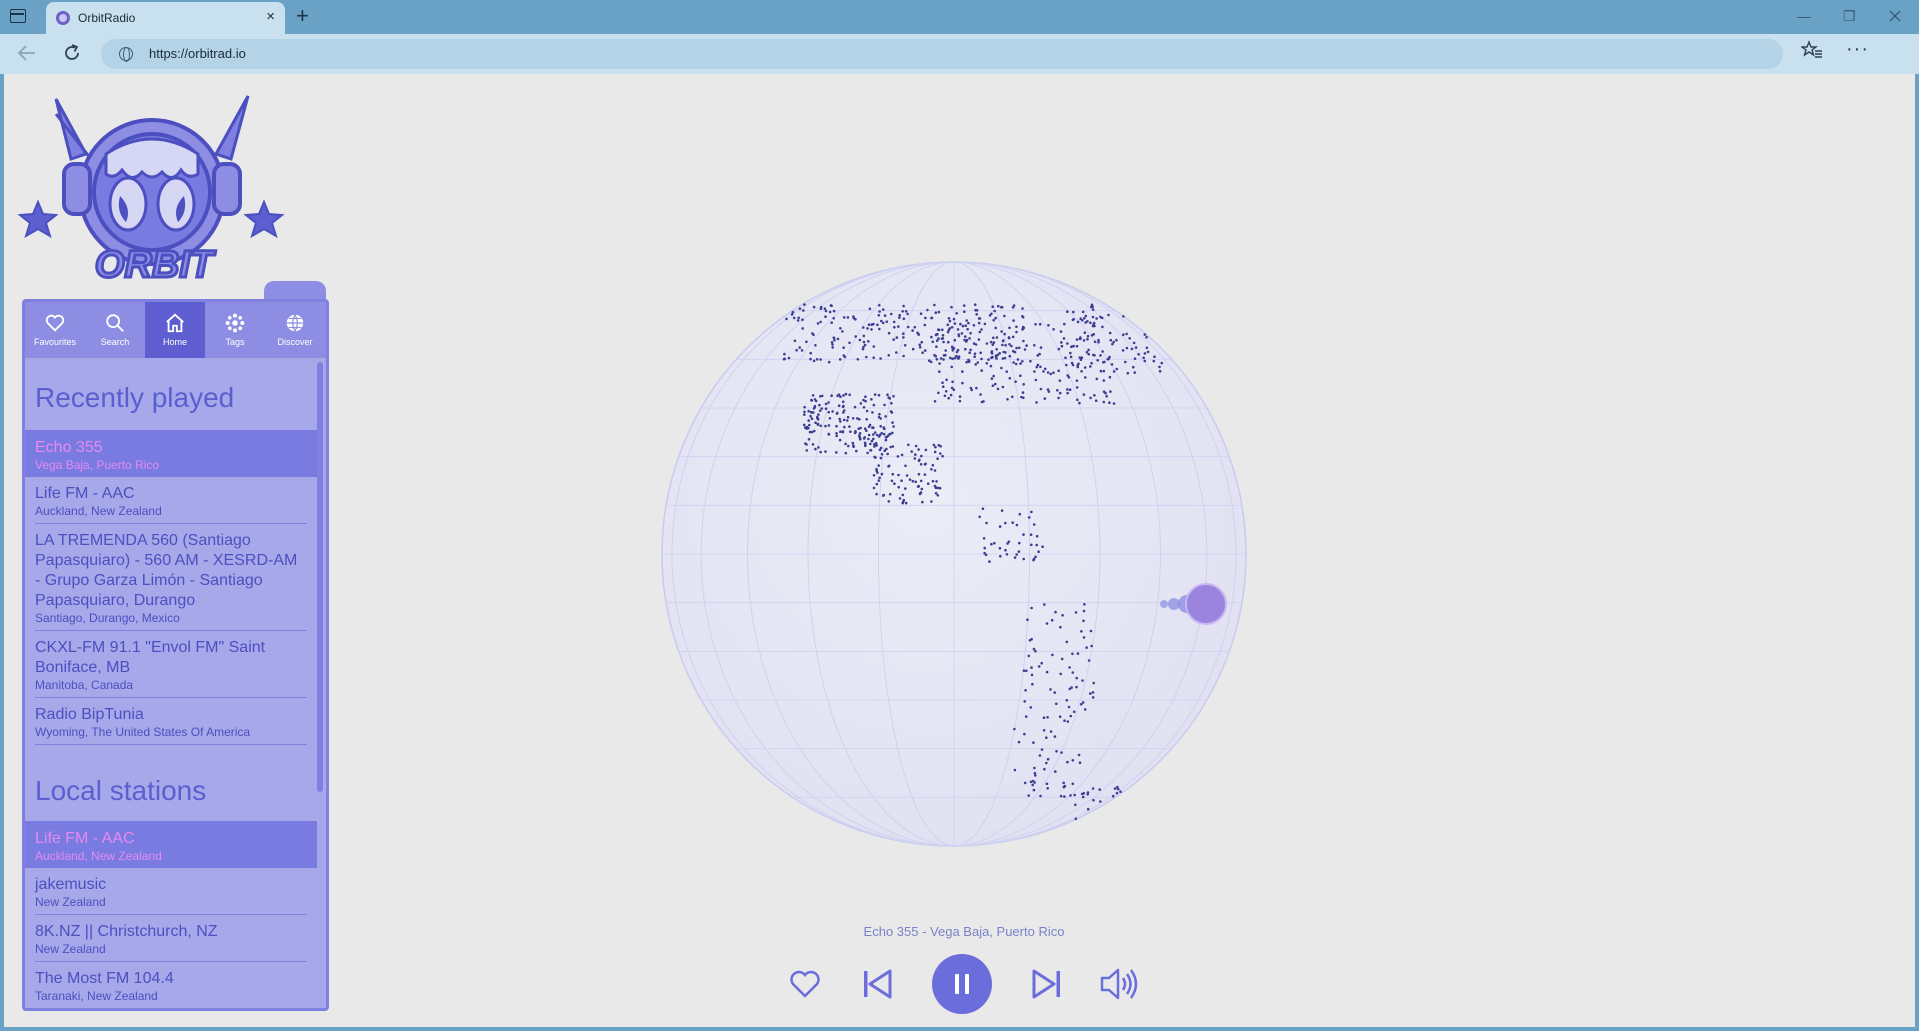 The width and height of the screenshot is (1919, 1031). I want to click on orbit-logo: ORBIT, so click(152, 184).